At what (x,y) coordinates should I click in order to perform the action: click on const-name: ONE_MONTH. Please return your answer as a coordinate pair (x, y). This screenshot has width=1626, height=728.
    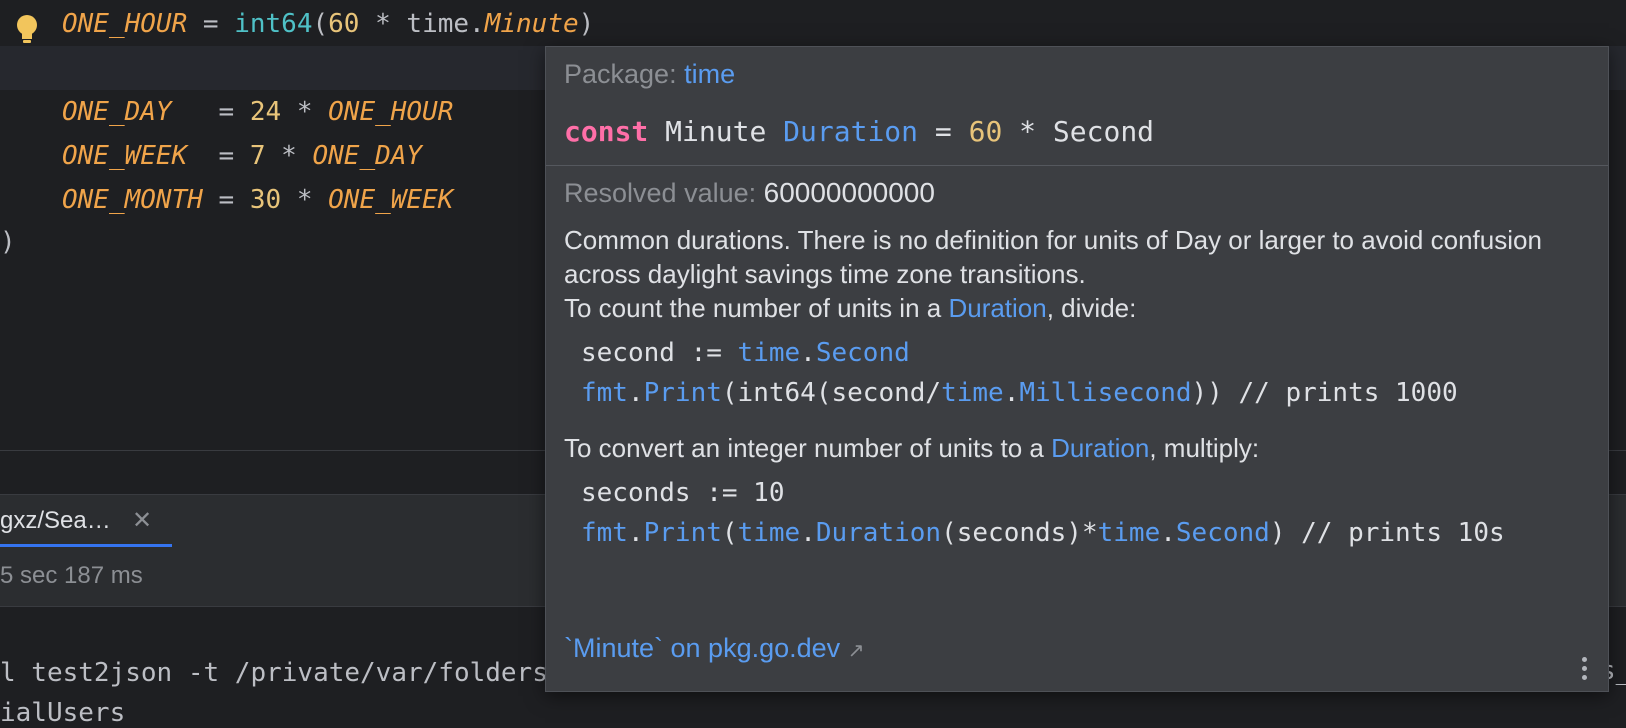
    Looking at the image, I should click on (132, 200).